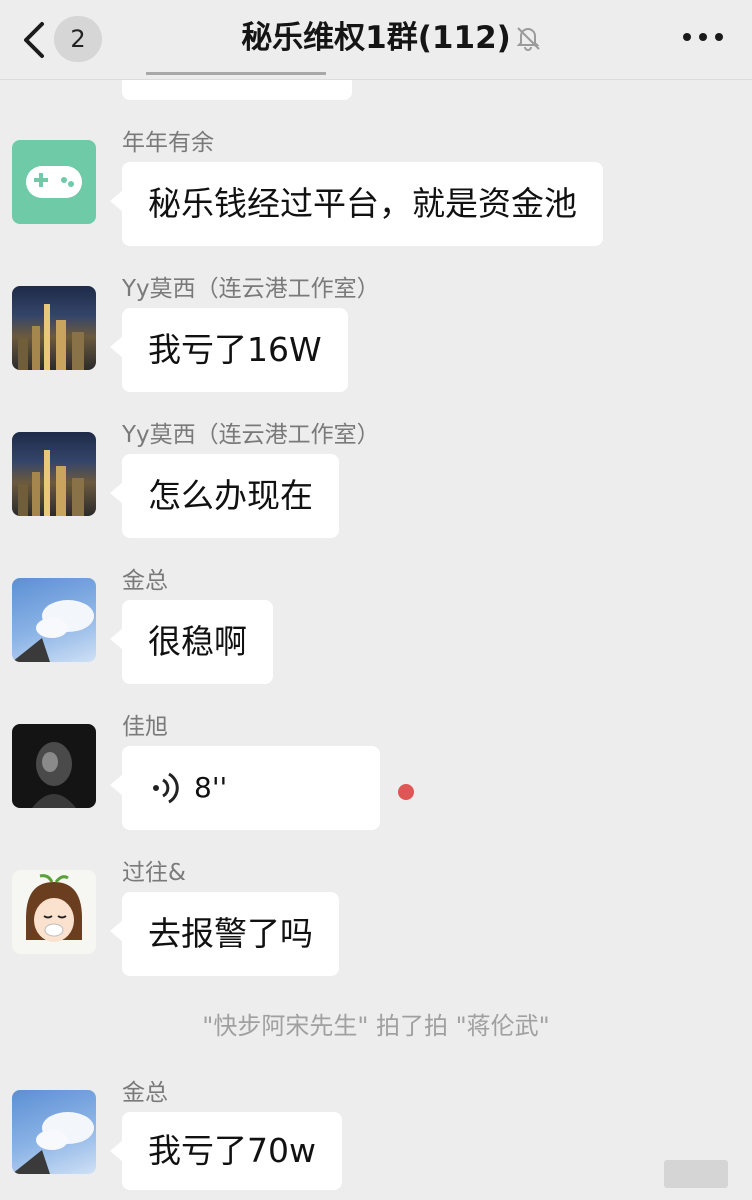 This screenshot has height=1200, width=752. I want to click on message-bubble: 很稳啊, so click(191, 642).